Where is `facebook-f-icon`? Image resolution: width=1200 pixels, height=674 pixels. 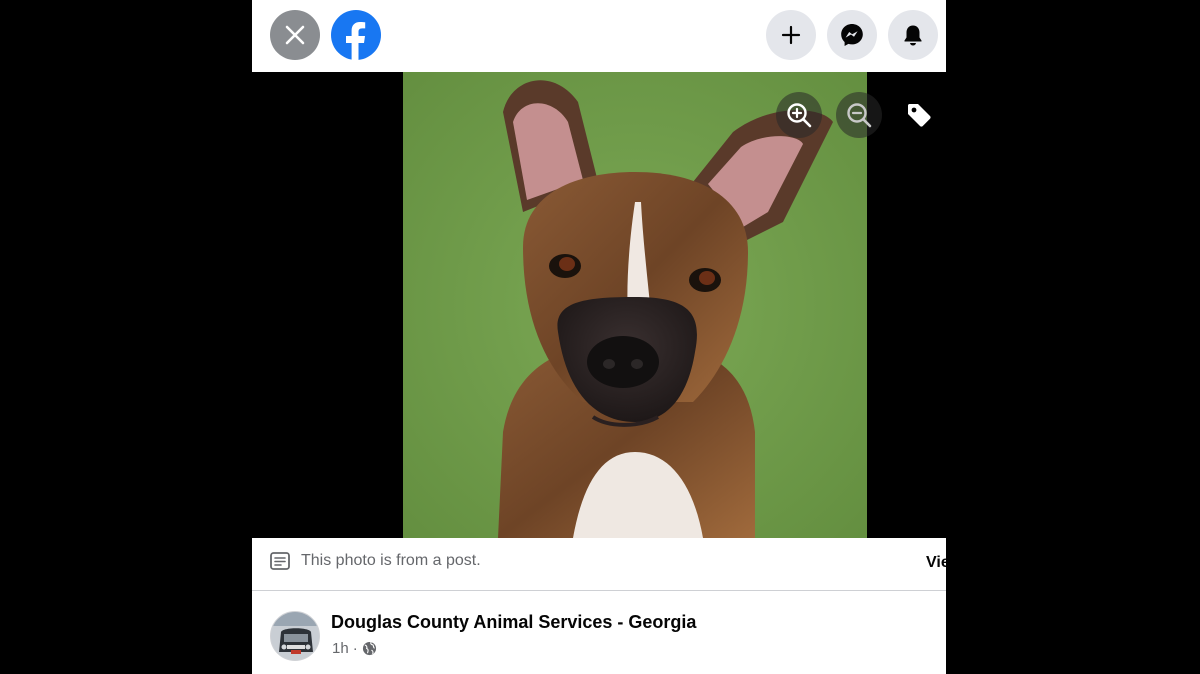 facebook-f-icon is located at coordinates (356, 41).